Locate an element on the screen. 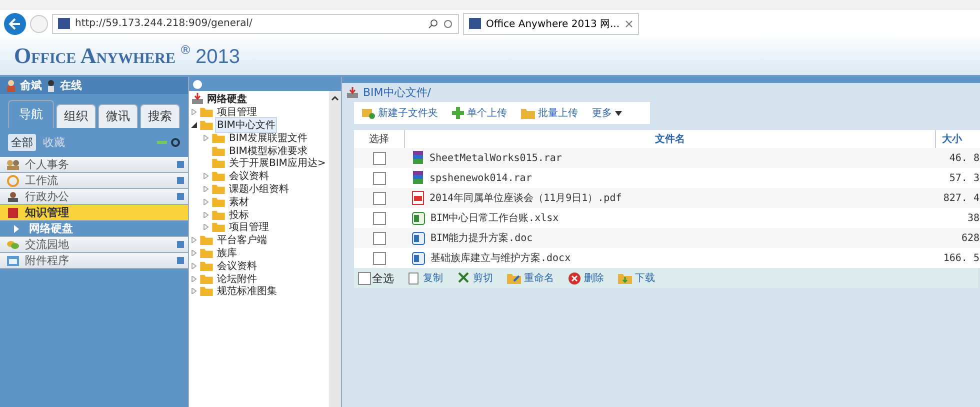 The width and height of the screenshot is (980, 407). tree-item: BIM发展联盟文件 is located at coordinates (268, 137).